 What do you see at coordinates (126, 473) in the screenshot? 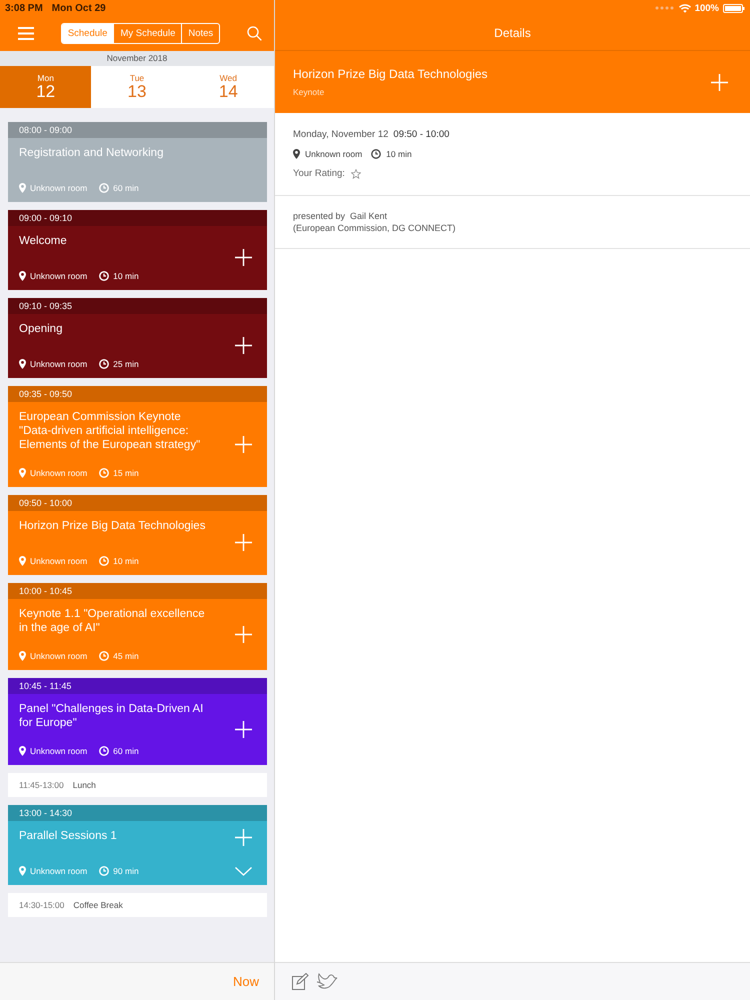
I see `session-duration: 15 min` at bounding box center [126, 473].